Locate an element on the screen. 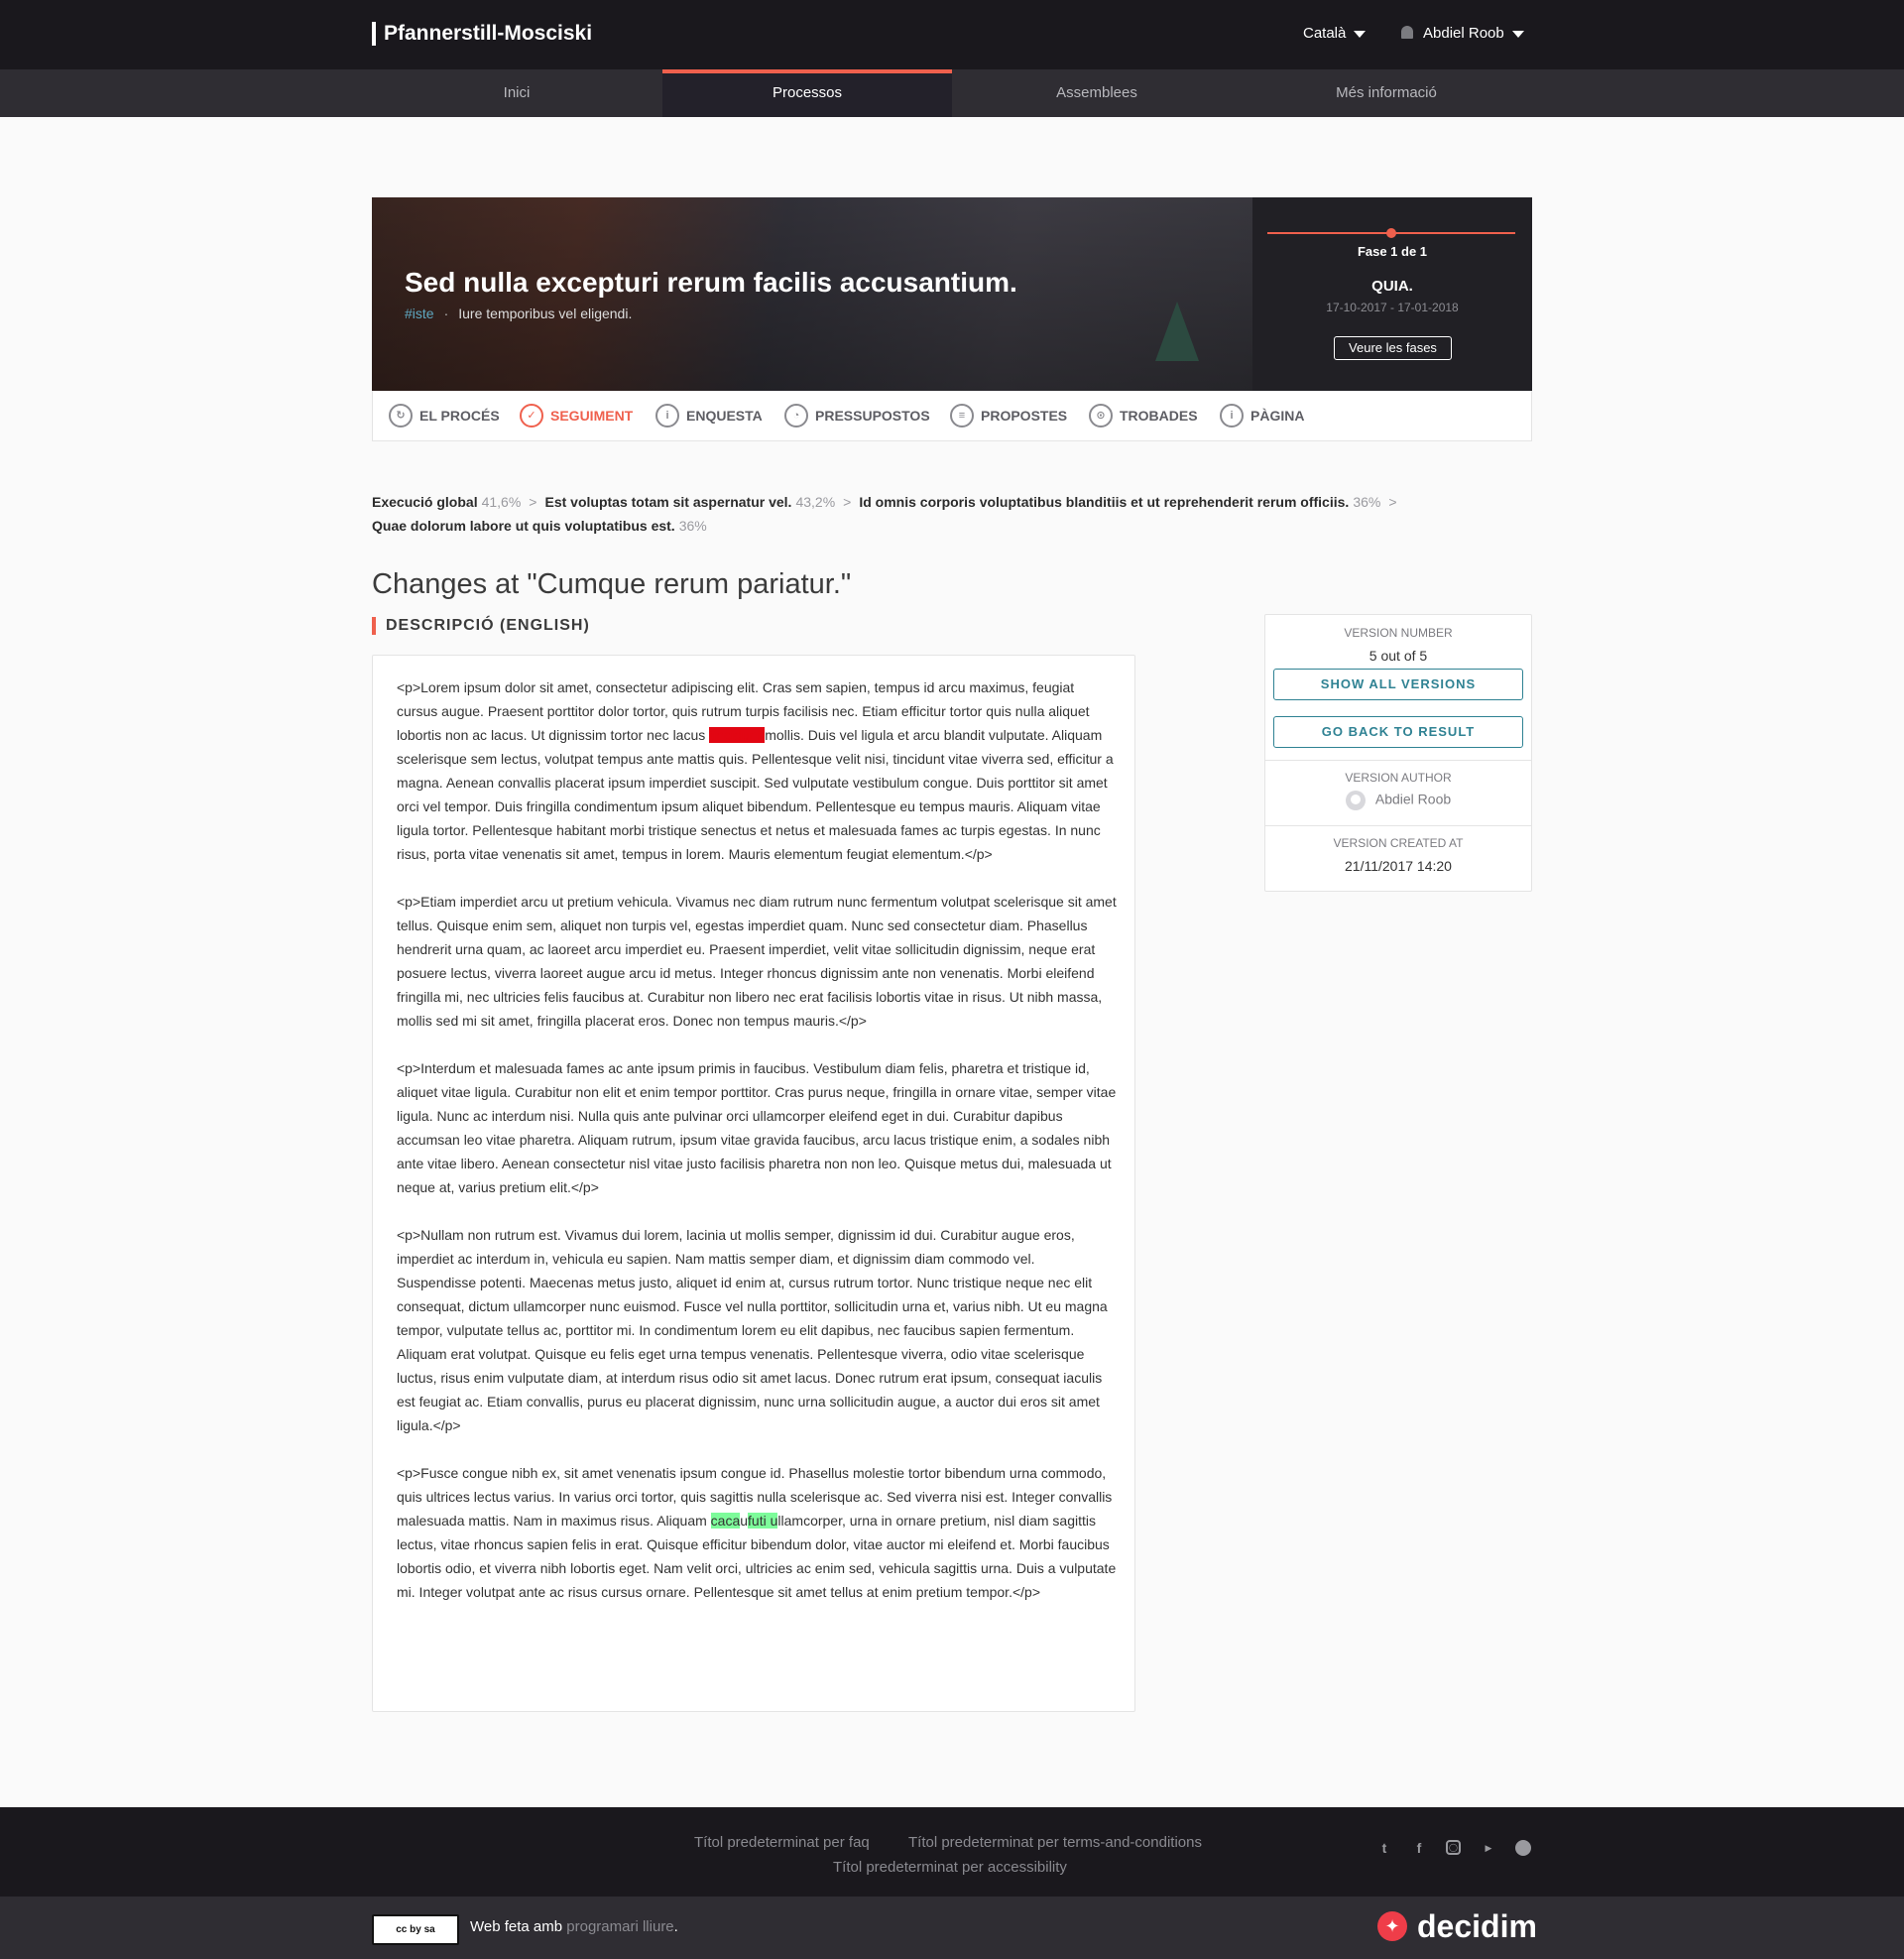 The width and height of the screenshot is (1904, 1959). process-tab-budgets: ◔ PRESSUPOSTOS is located at coordinates (857, 416).